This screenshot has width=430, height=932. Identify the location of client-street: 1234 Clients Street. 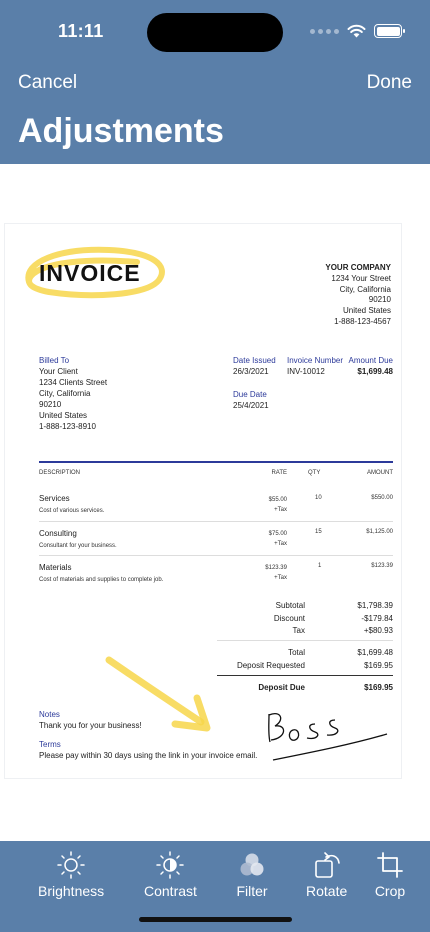
(73, 382).